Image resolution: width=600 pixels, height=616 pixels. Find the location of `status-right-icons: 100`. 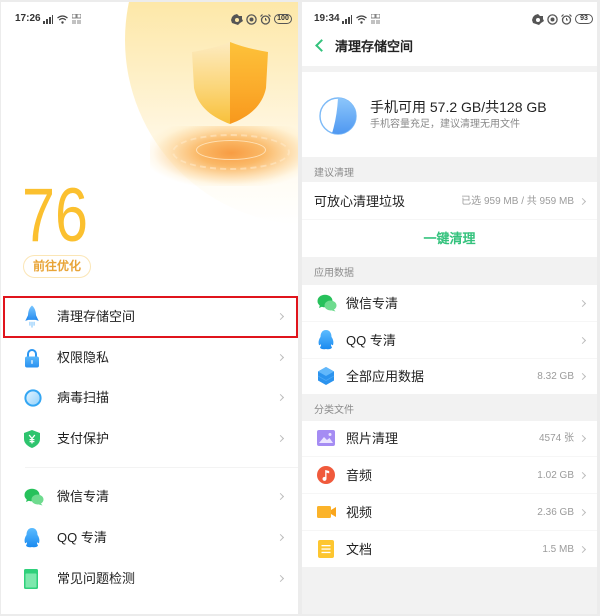

status-right-icons: 100 is located at coordinates (261, 19).